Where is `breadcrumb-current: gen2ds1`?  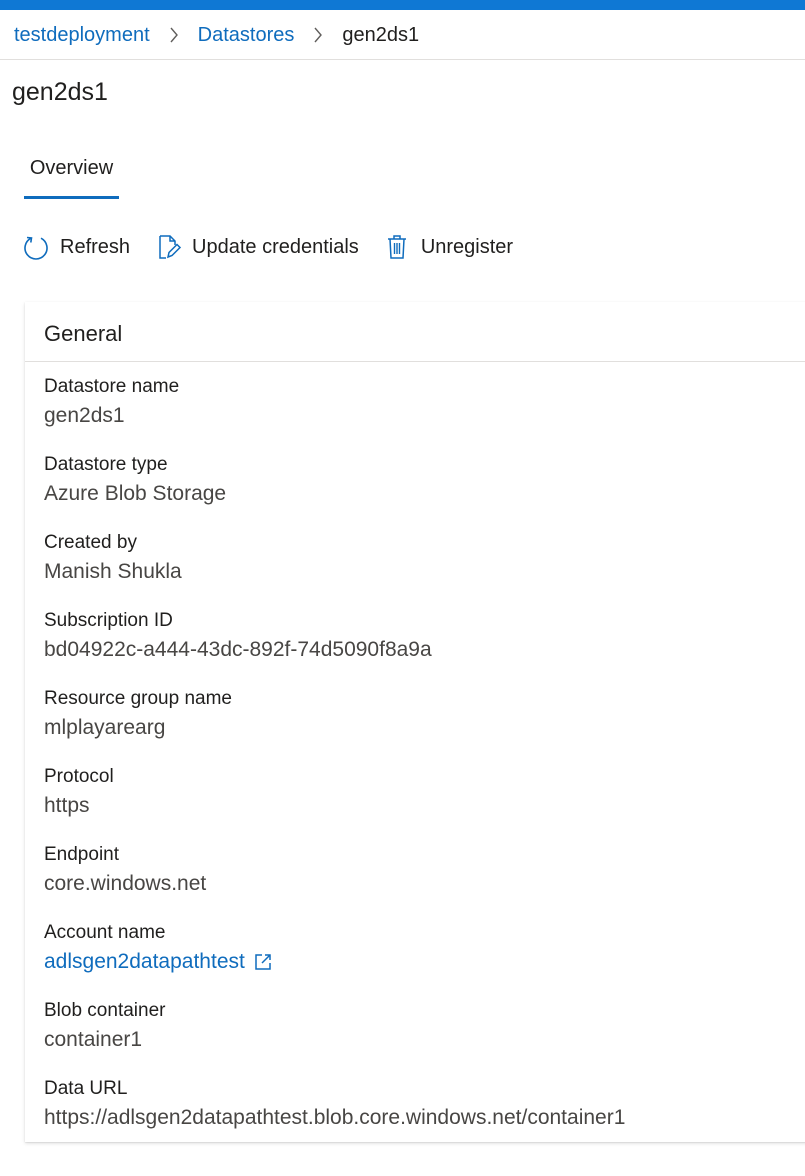
breadcrumb-current: gen2ds1 is located at coordinates (381, 34).